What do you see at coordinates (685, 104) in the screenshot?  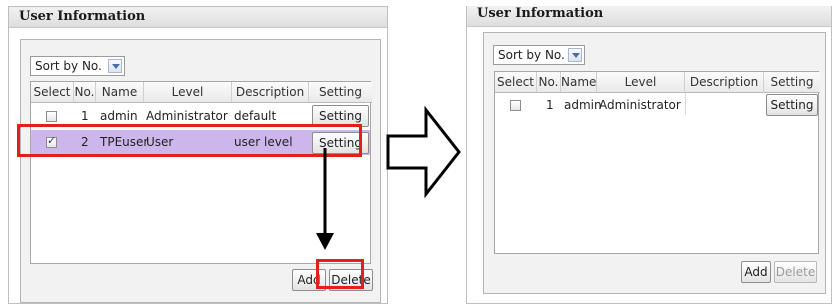 I see `column-divider` at bounding box center [685, 104].